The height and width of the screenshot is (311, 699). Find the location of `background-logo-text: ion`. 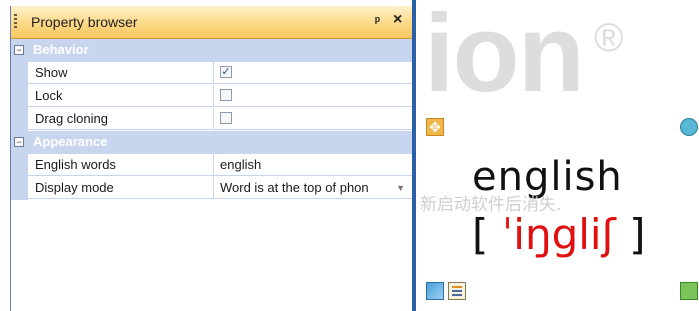

background-logo-text: ion is located at coordinates (504, 57).